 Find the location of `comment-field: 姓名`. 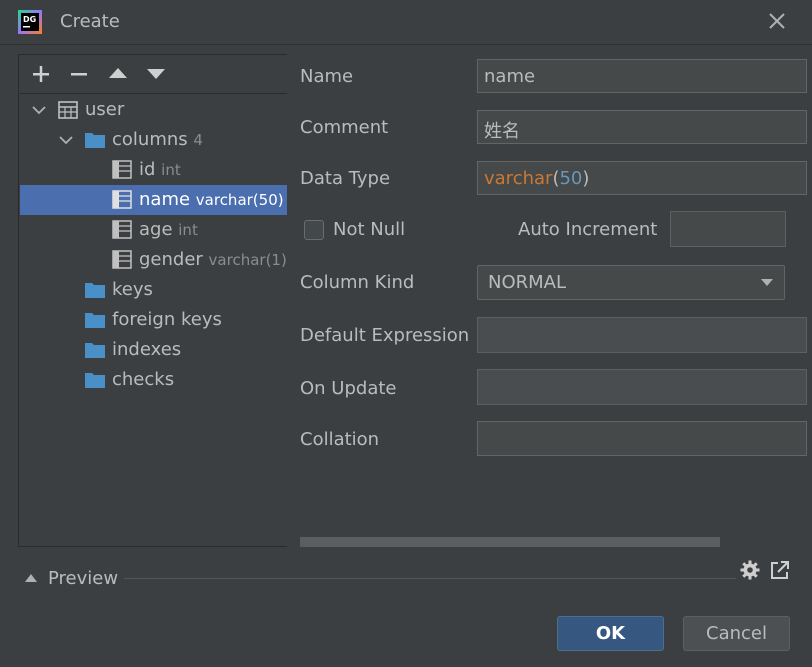

comment-field: 姓名 is located at coordinates (642, 127).